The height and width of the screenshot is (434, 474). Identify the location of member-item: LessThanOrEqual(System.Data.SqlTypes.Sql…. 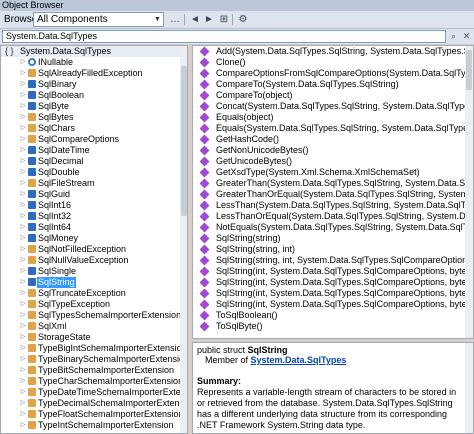
(329, 216).